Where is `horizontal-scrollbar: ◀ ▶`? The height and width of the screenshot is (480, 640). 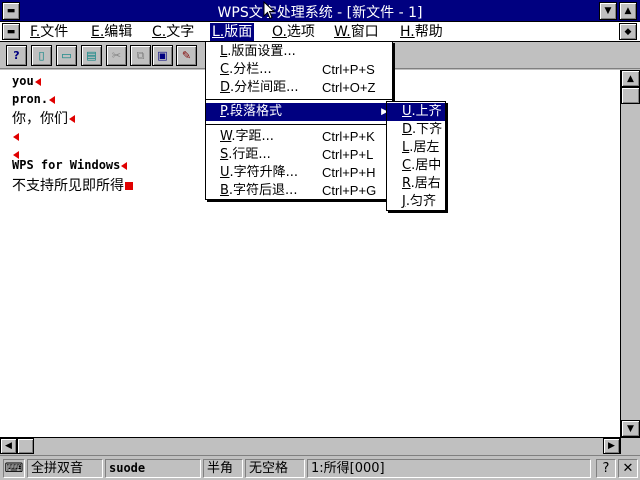
horizontal-scrollbar: ◀ ▶ is located at coordinates (310, 445).